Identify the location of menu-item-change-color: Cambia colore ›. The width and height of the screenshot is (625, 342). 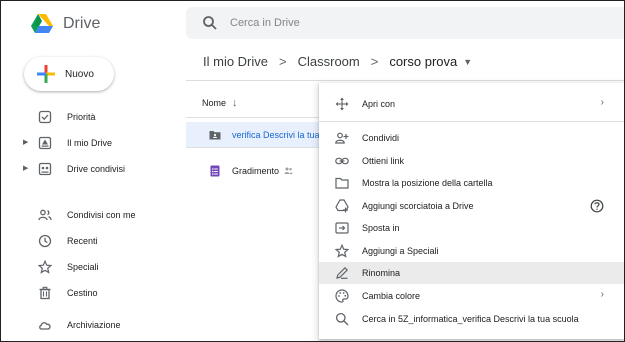
(471, 296).